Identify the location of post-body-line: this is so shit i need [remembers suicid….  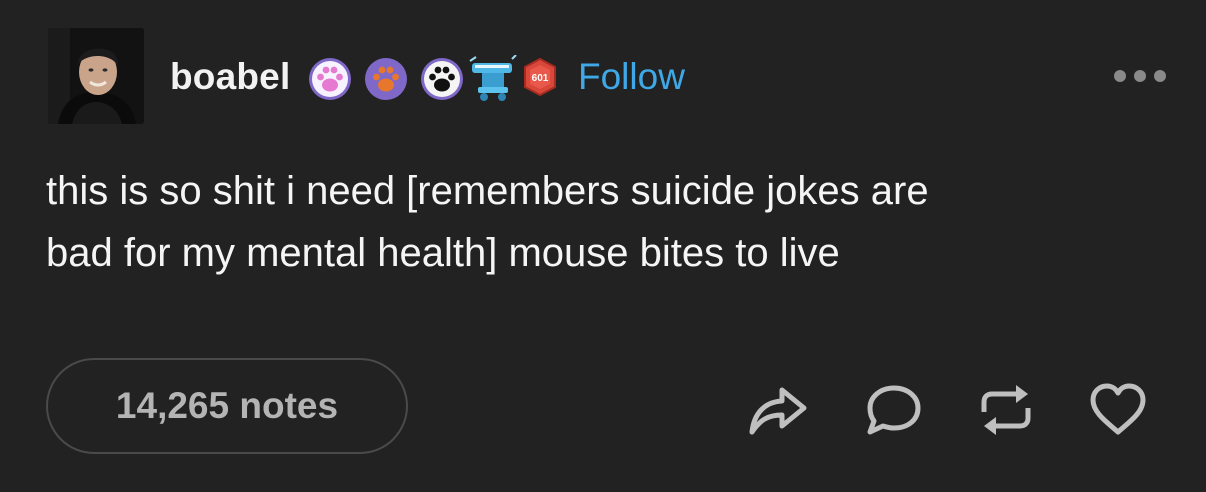
(487, 191).